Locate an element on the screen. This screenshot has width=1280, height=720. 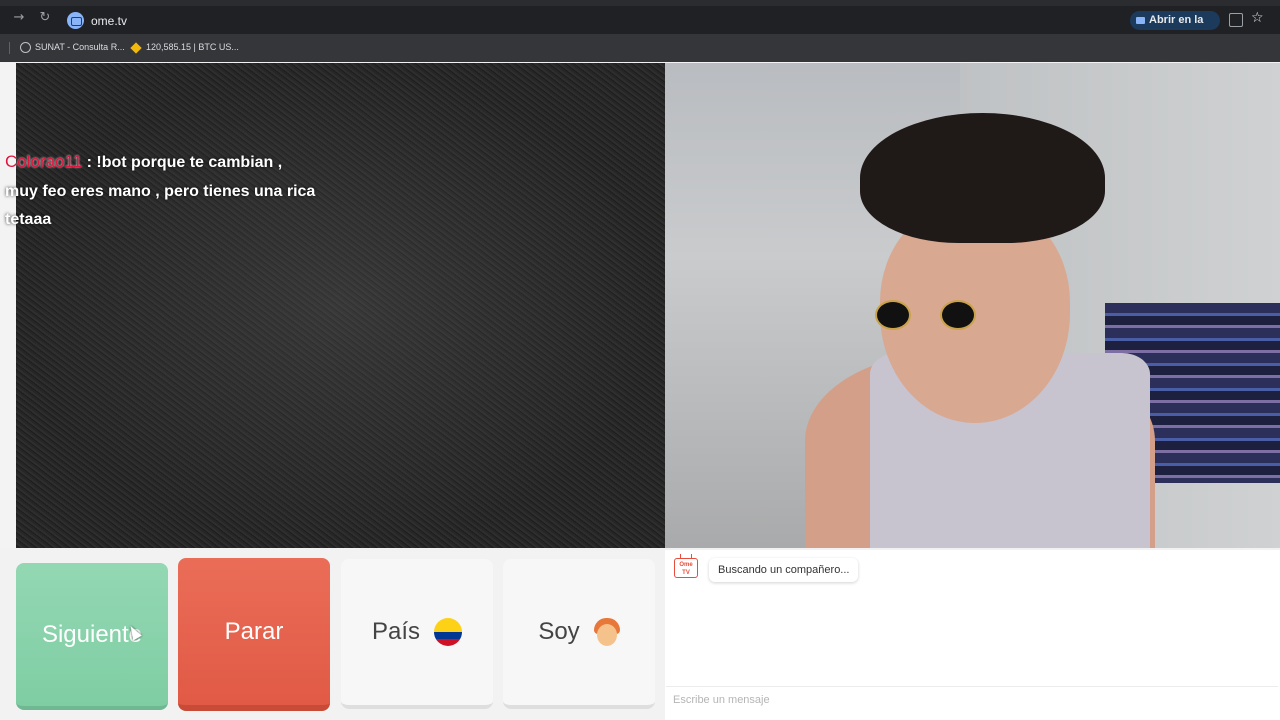
site-info-icon is located at coordinates (75, 20).